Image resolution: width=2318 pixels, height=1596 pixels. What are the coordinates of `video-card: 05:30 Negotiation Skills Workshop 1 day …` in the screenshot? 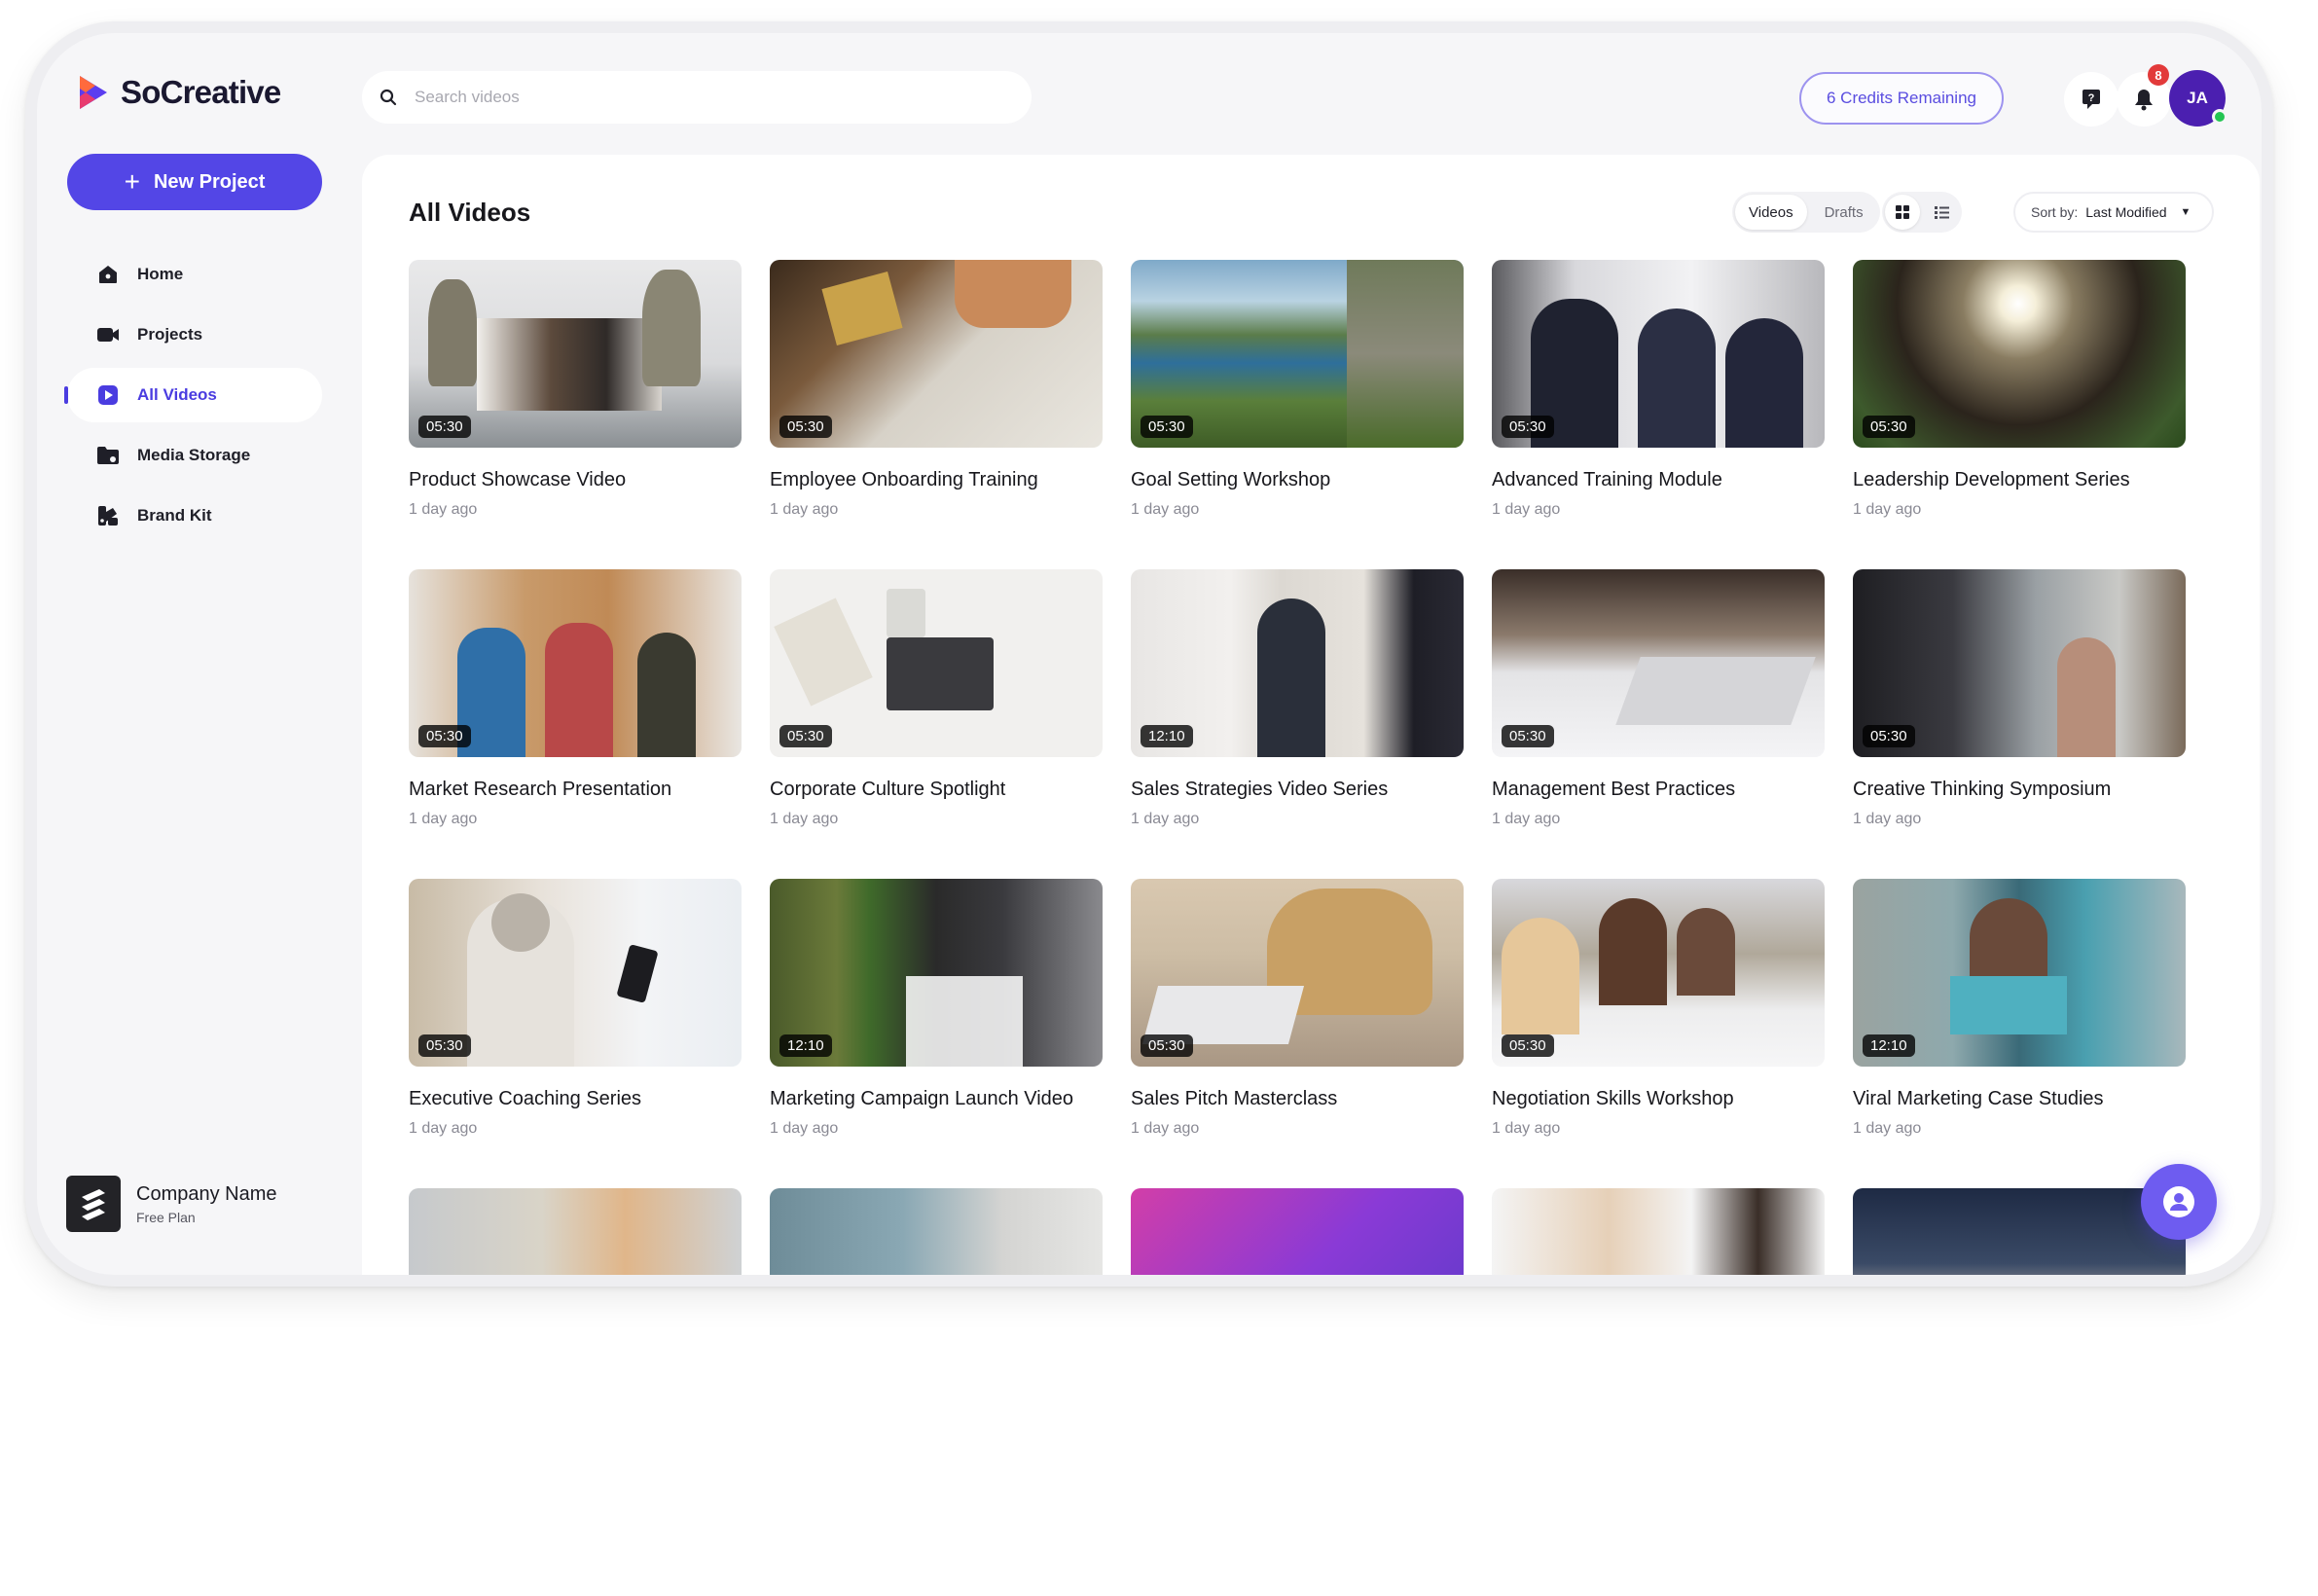 It's located at (1658, 1033).